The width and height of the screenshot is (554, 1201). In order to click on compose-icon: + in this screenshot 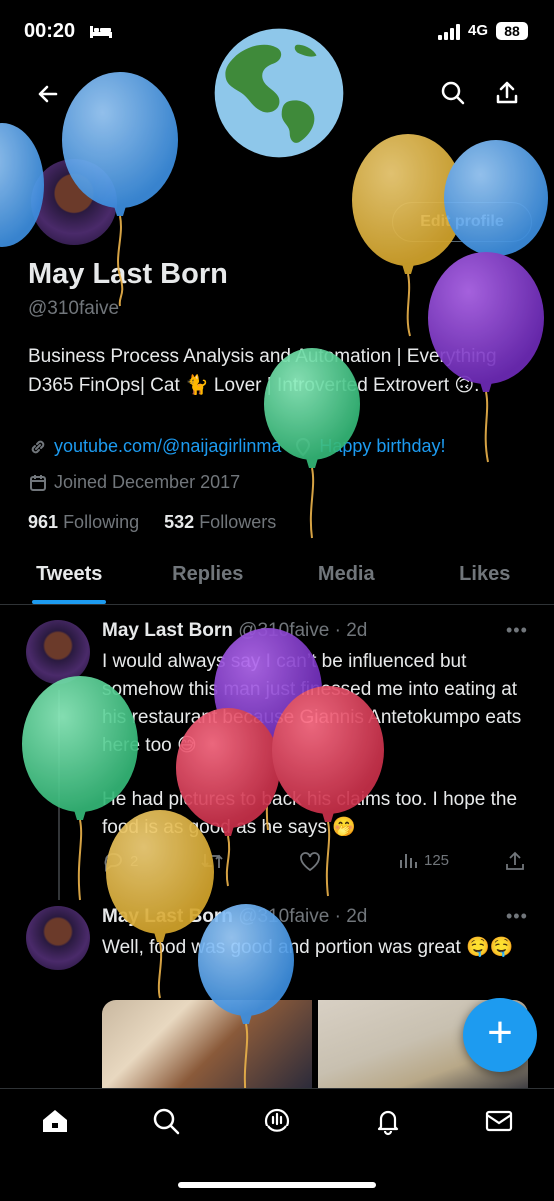, I will do `click(500, 1032)`.